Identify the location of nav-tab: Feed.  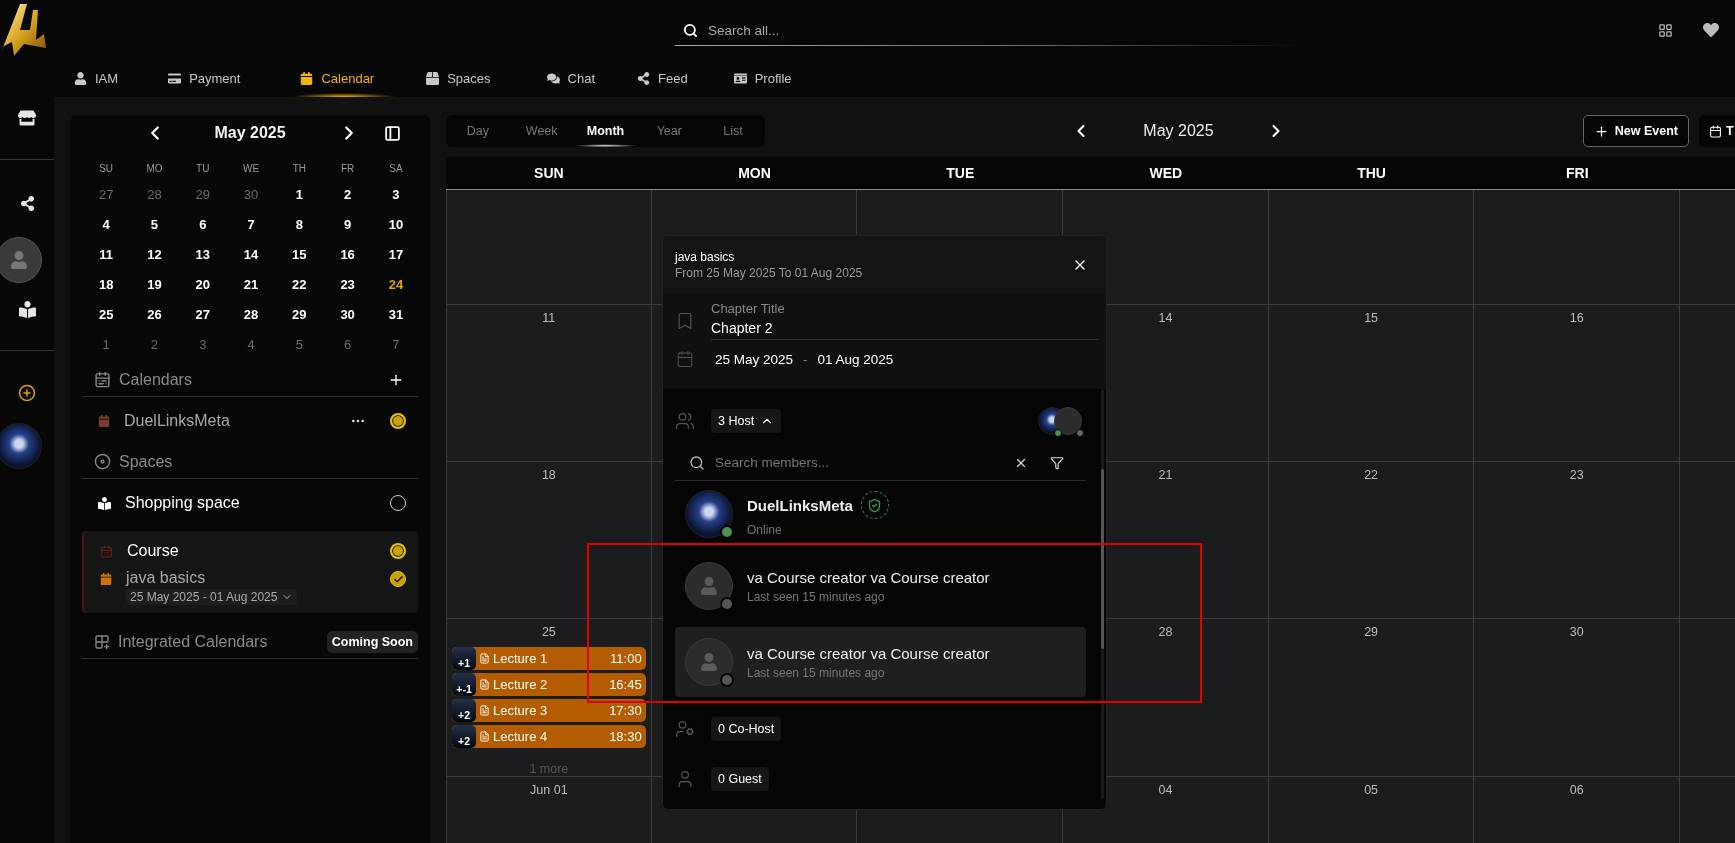
(669, 78).